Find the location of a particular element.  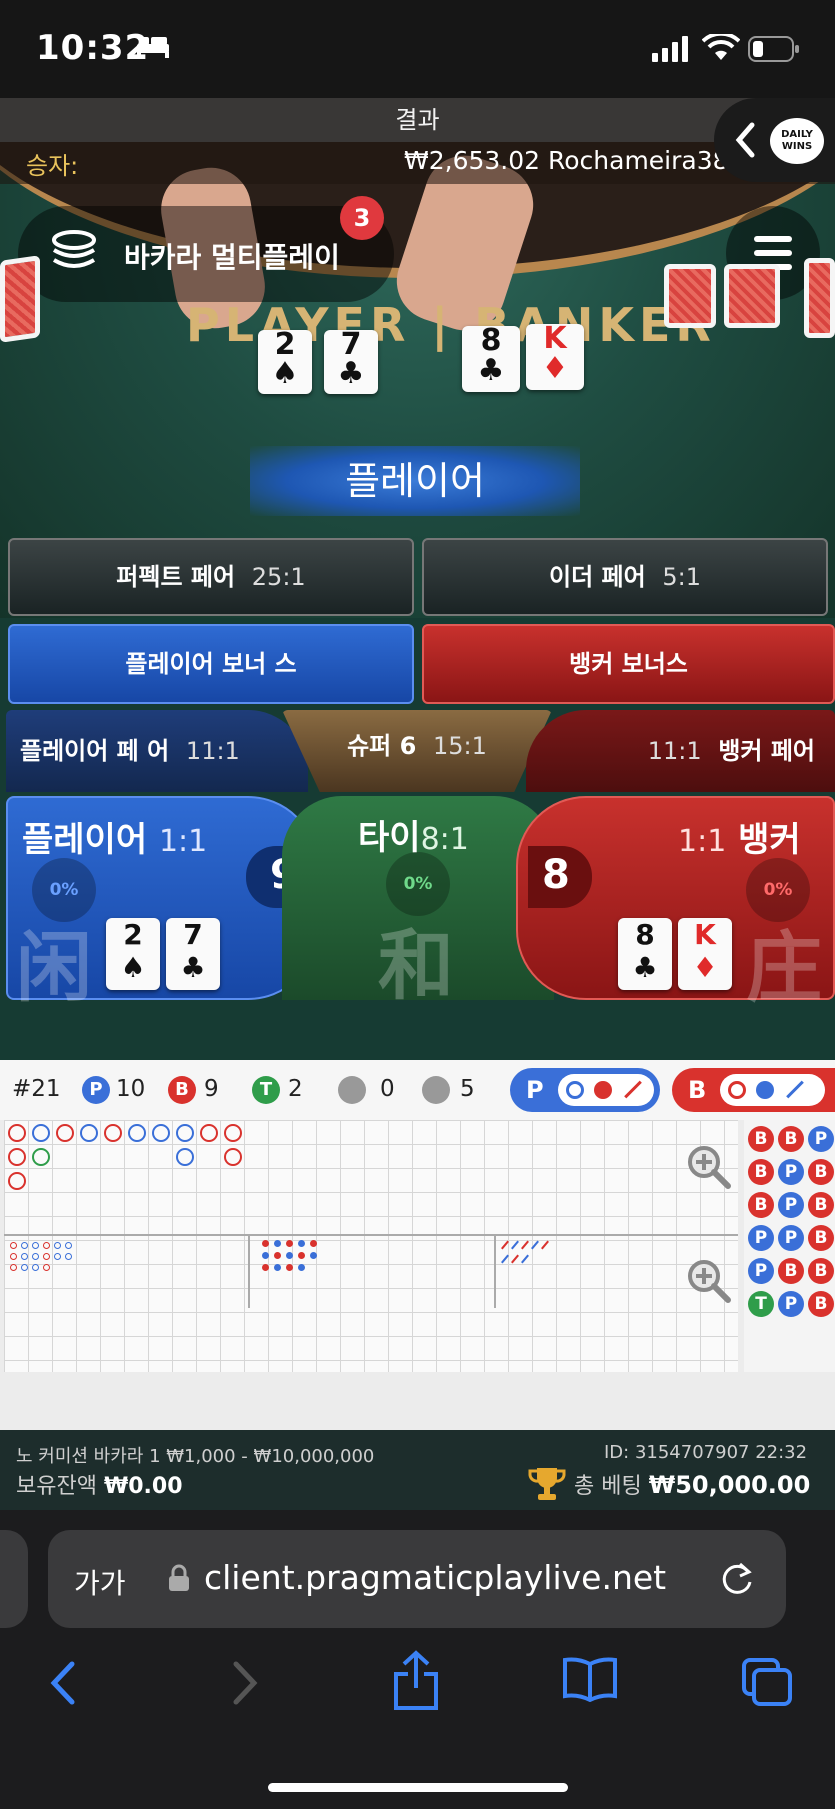

player-bet-label: 플레이어 1:1 is located at coordinates (115, 840).